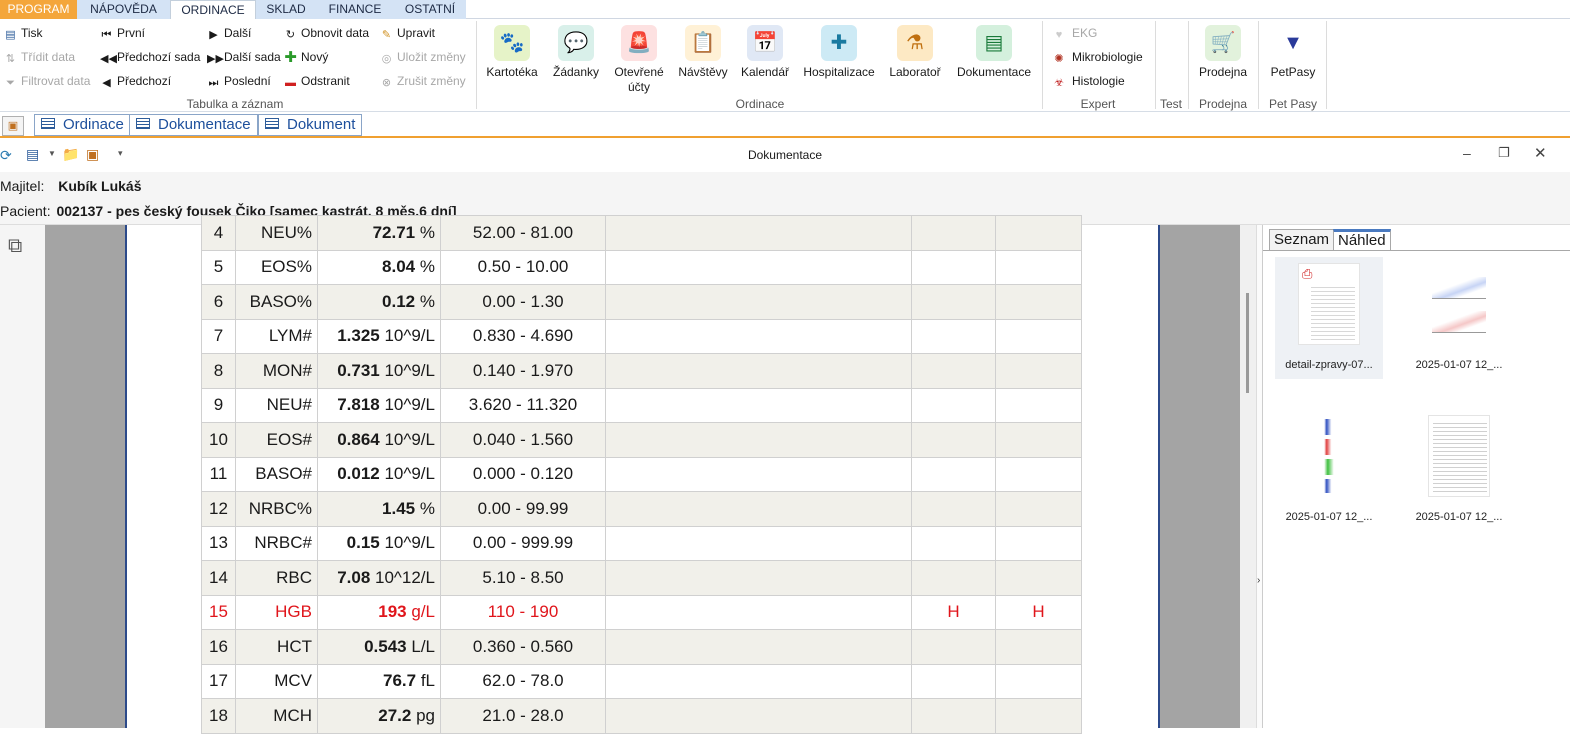 The image size is (1570, 734). I want to click on copy-pages-icon: ⧉, so click(15, 246).